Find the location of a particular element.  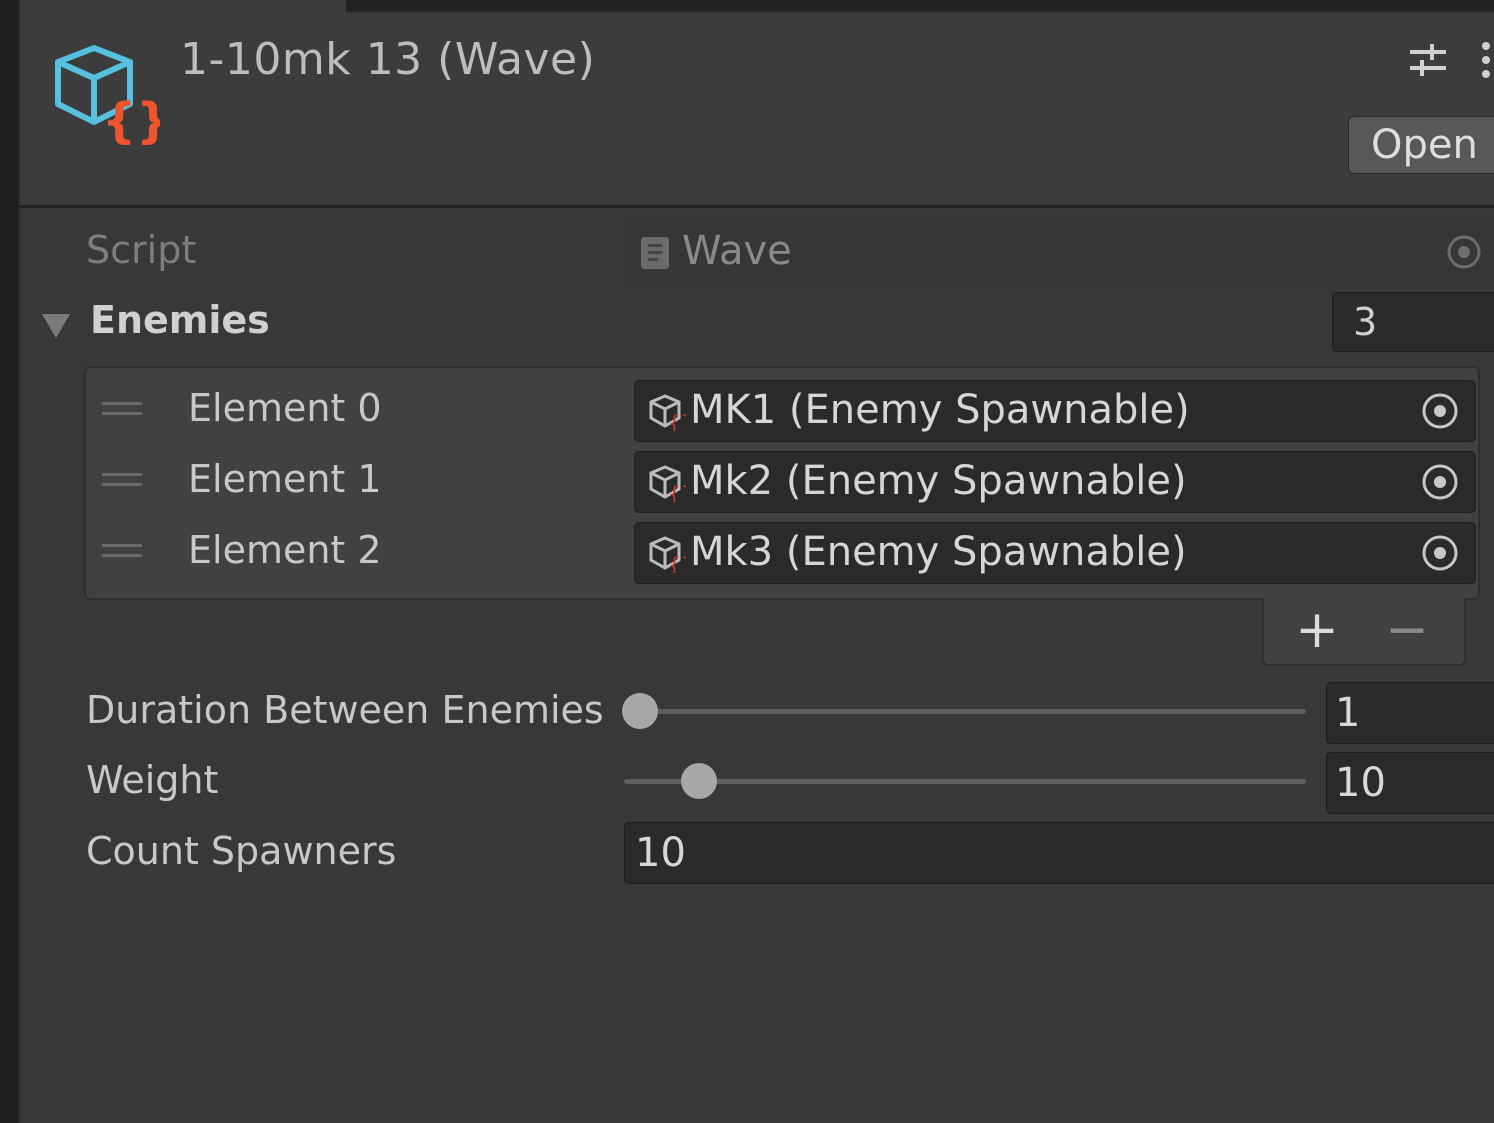

weight-slider-track is located at coordinates (965, 781).